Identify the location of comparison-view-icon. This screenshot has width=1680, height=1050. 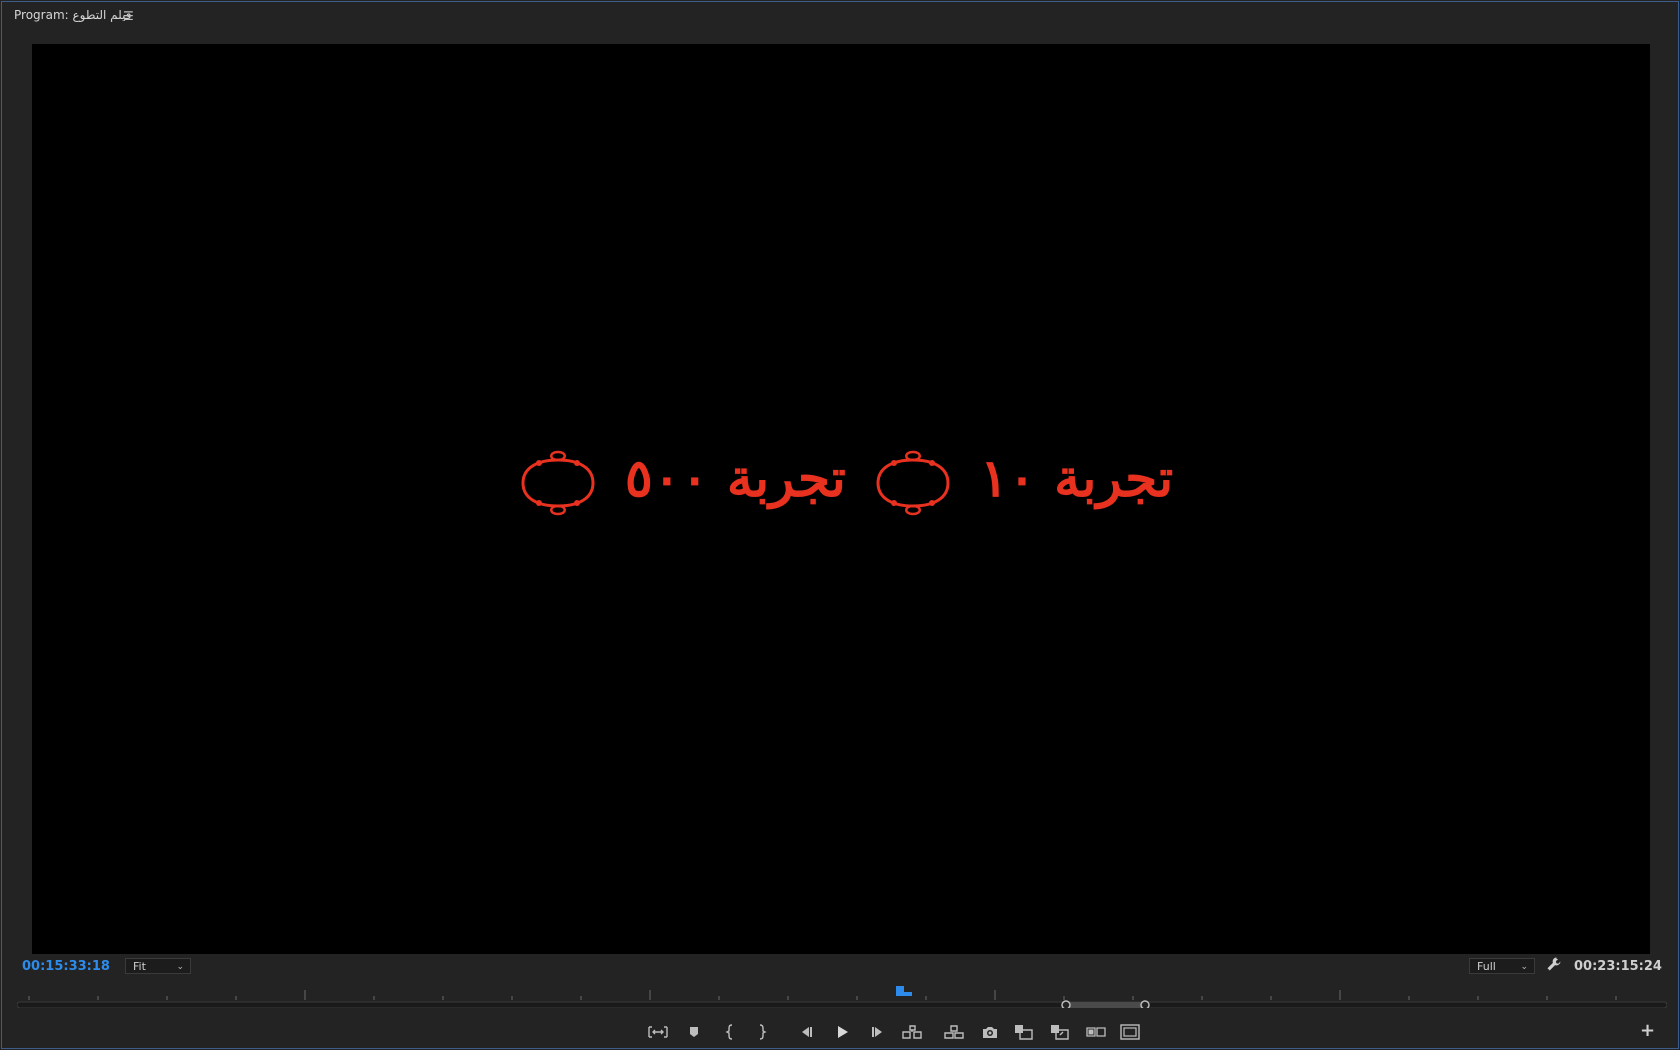
(1096, 1032).